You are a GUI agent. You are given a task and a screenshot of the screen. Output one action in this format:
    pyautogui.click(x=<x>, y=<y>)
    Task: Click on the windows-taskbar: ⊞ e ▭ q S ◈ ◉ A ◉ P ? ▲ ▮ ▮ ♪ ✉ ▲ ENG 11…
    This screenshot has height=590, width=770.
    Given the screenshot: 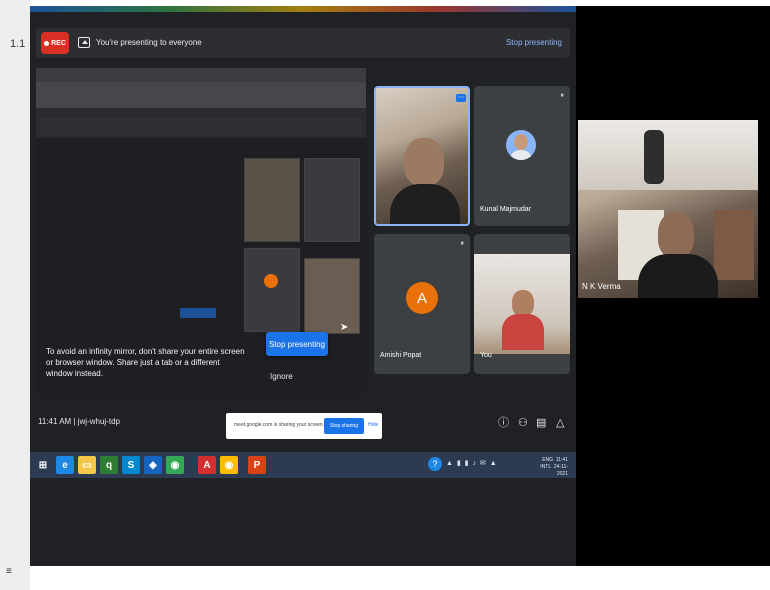 What is the action you would take?
    pyautogui.click(x=303, y=465)
    